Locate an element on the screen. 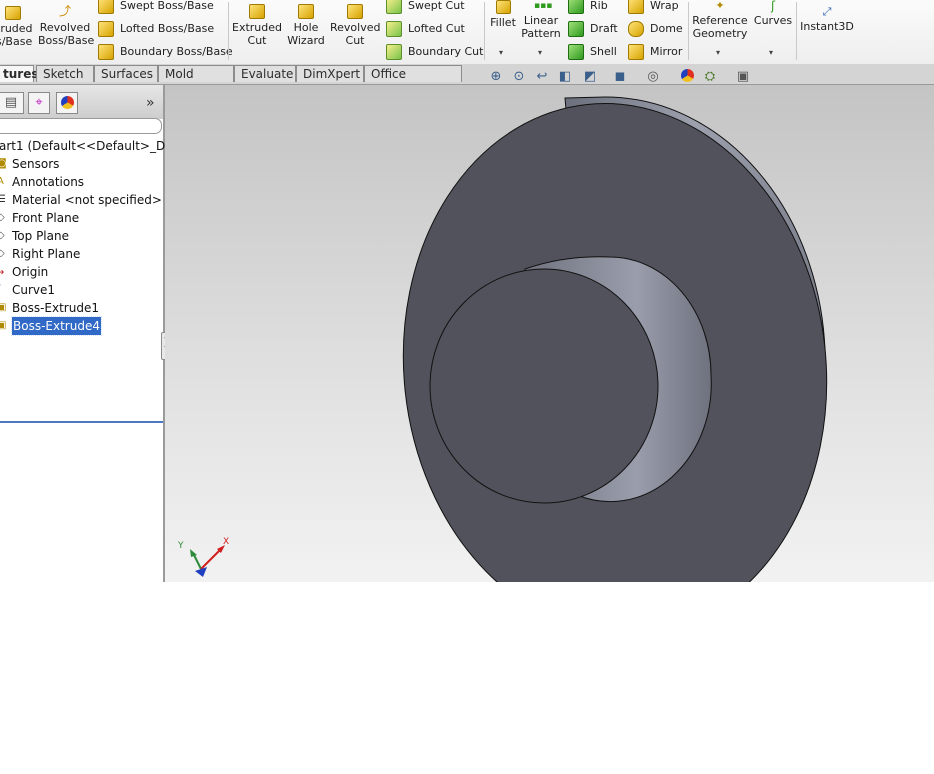 The image size is (934, 774). instant3d-button: ⤢ Instant3D is located at coordinates (827, 19).